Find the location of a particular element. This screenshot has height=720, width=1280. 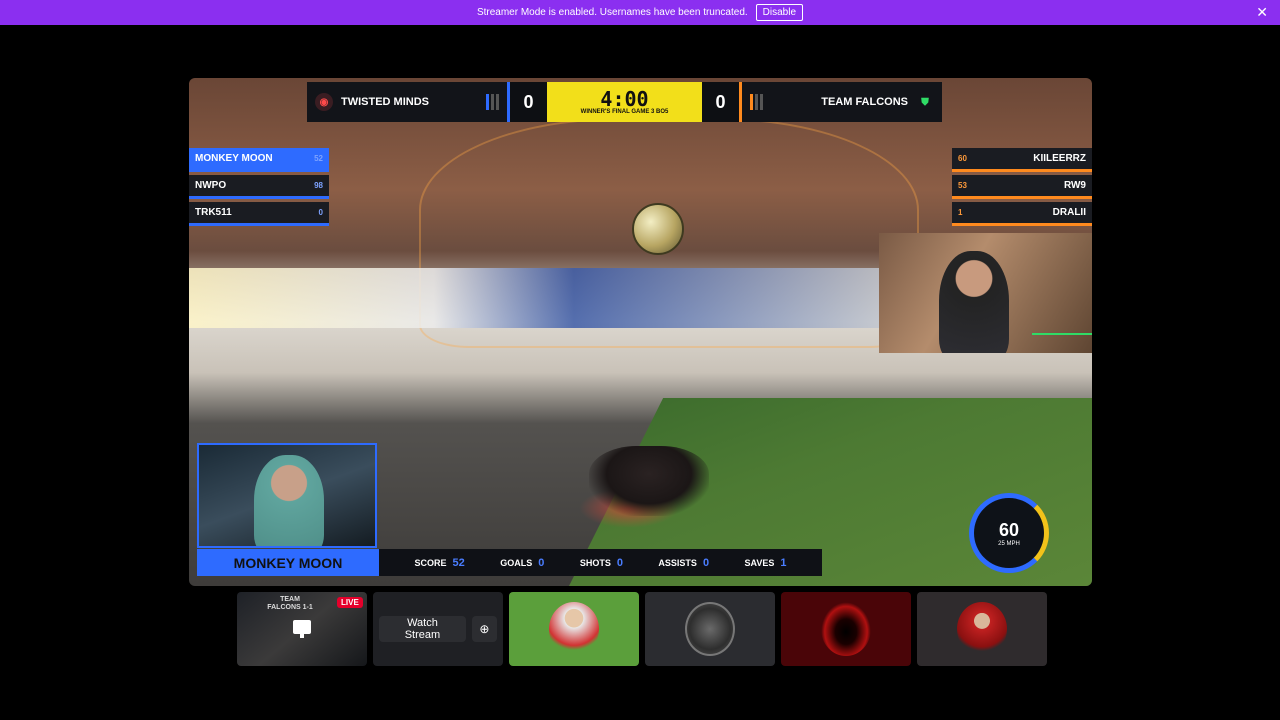

roster-row: 60 KIILEERRZ is located at coordinates (1022, 160).